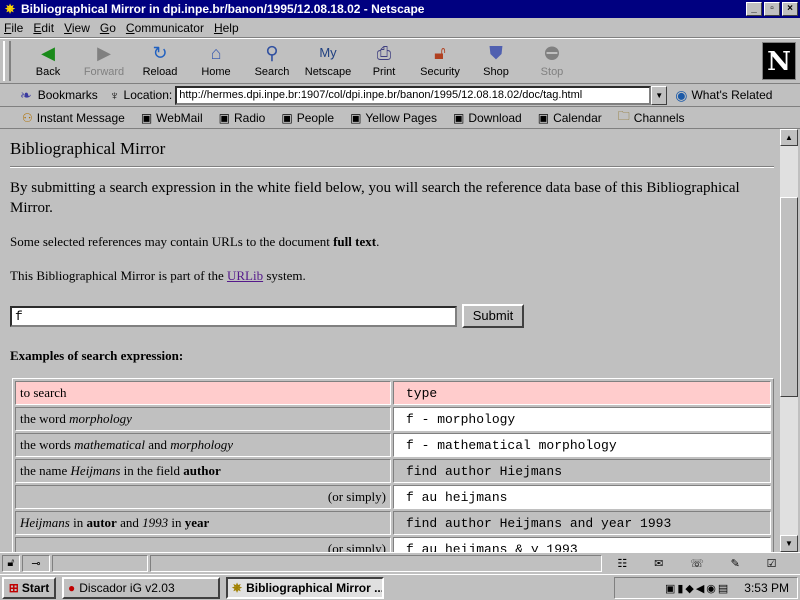 This screenshot has height=600, width=800. What do you see at coordinates (440, 72) in the screenshot?
I see `security-label: Security` at bounding box center [440, 72].